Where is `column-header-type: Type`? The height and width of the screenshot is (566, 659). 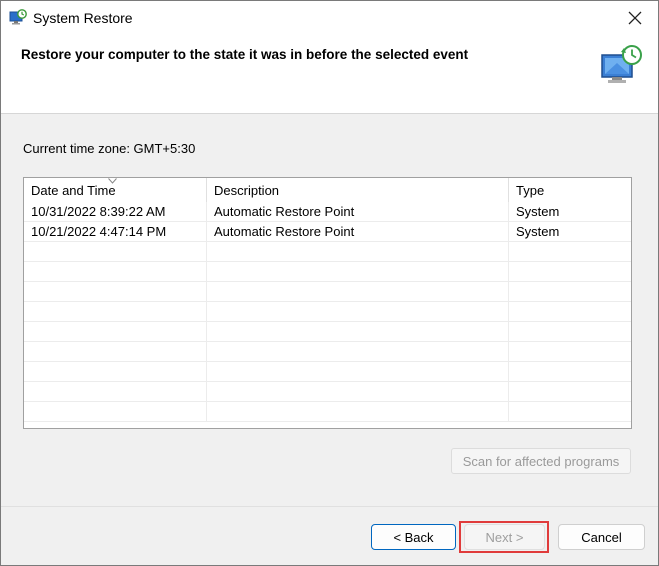 column-header-type: Type is located at coordinates (570, 190).